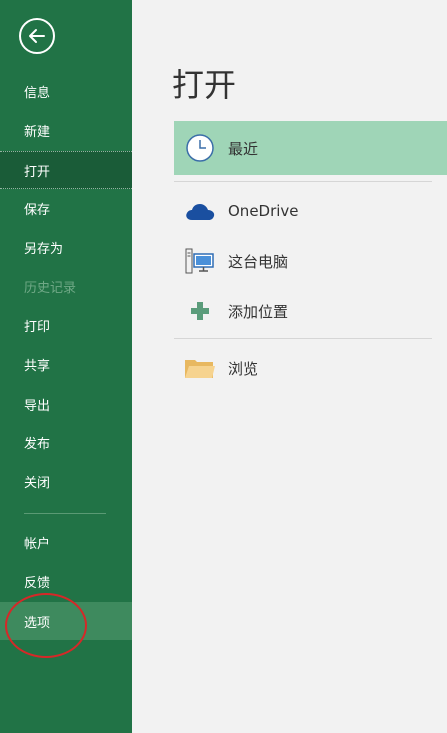 The image size is (447, 733). What do you see at coordinates (66, 581) in the screenshot?
I see `nav-feedback: 反馈` at bounding box center [66, 581].